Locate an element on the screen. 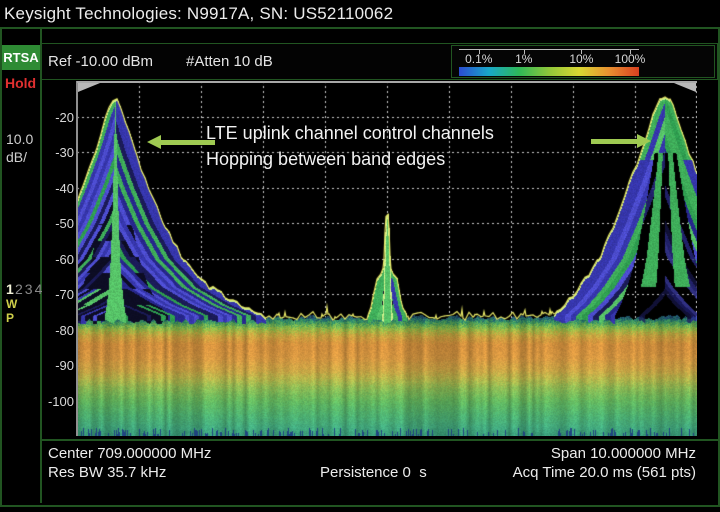 This screenshot has height=512, width=720. legend-tick-label: 100% is located at coordinates (630, 59).